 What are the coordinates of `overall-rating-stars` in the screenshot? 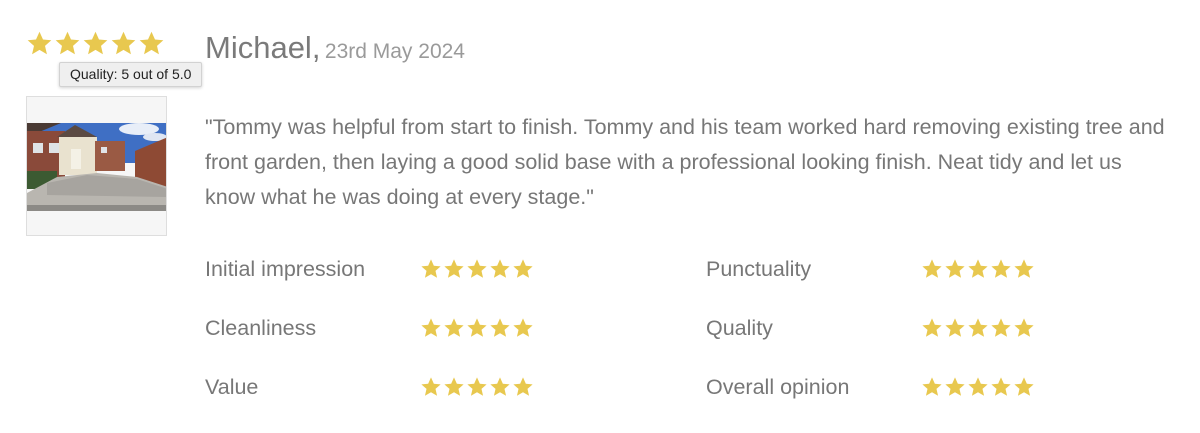 It's located at (95, 43).